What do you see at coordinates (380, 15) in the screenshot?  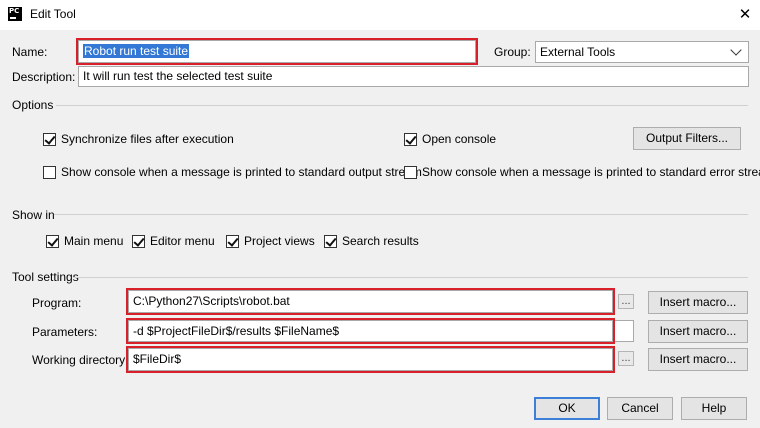 I see `title-bar` at bounding box center [380, 15].